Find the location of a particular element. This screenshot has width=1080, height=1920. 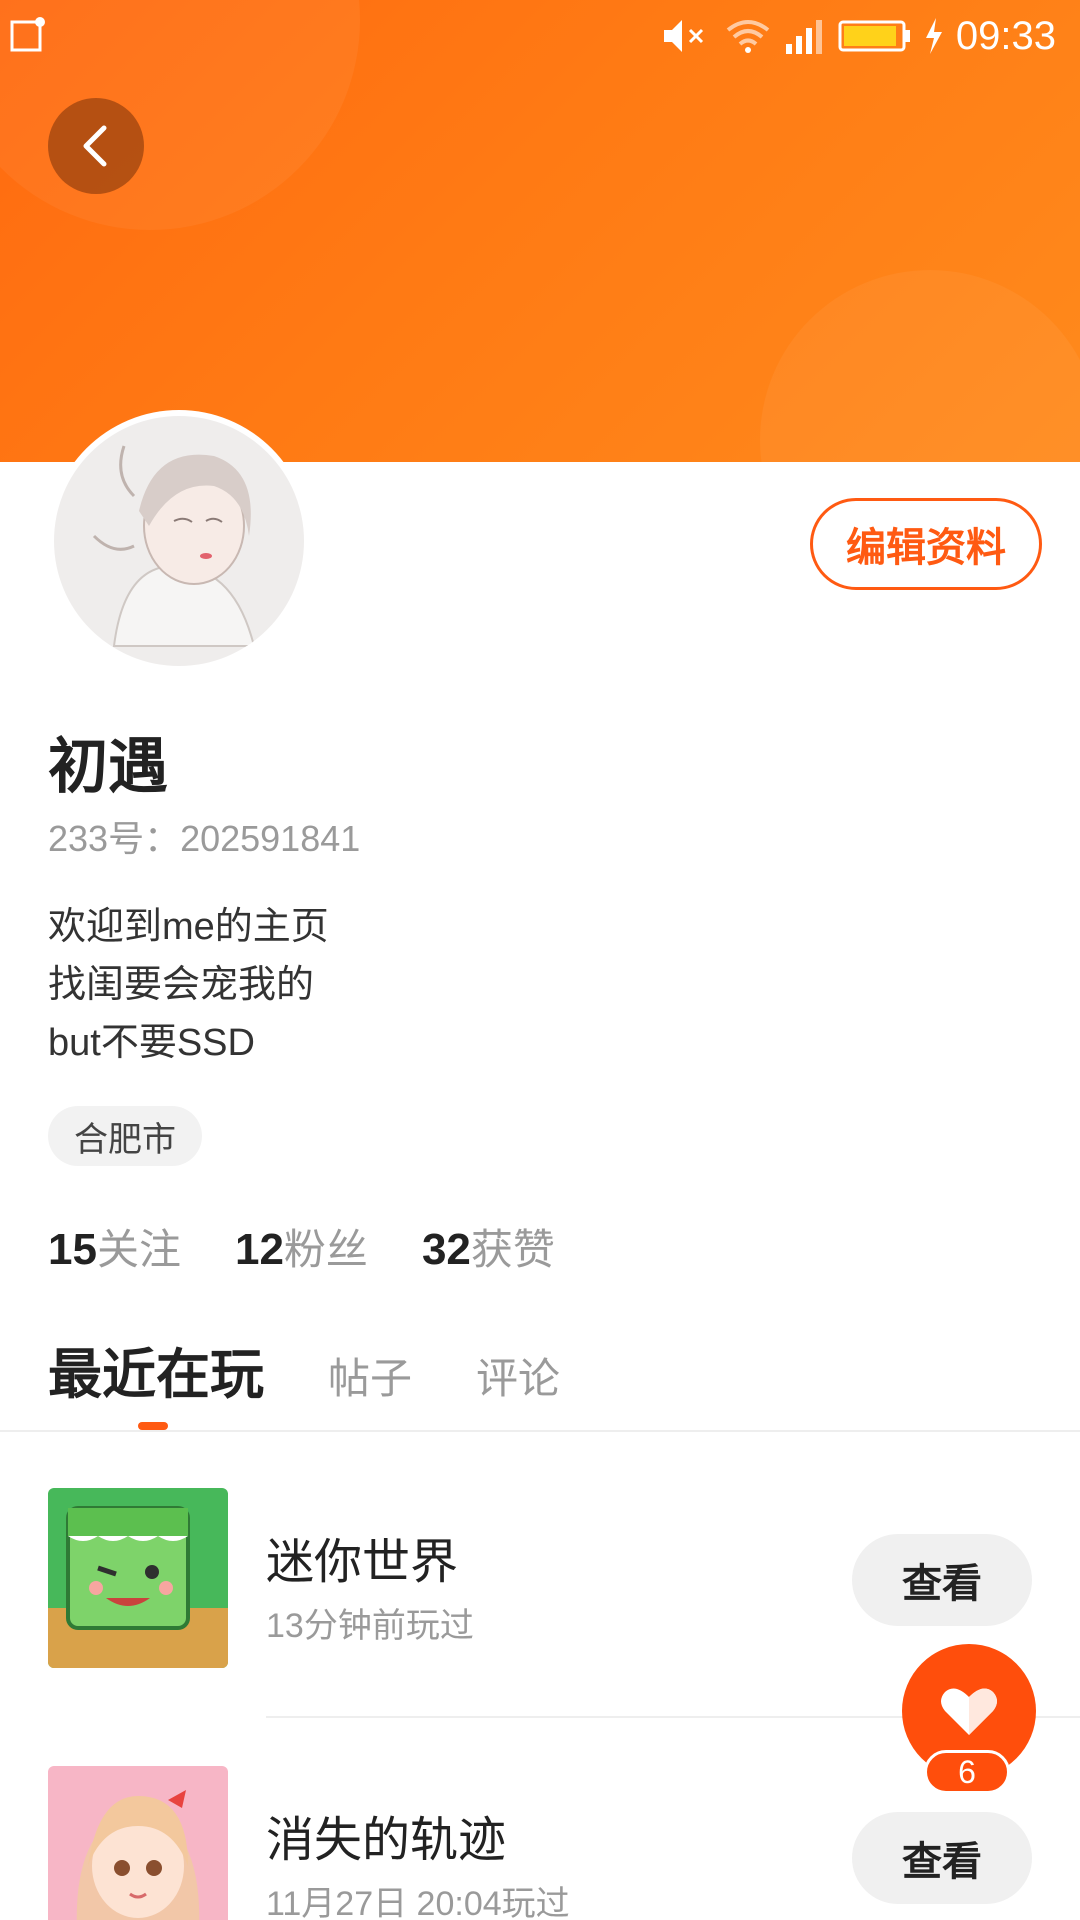

game-last-played: 11月27日 20:04玩过 is located at coordinates (418, 1902).